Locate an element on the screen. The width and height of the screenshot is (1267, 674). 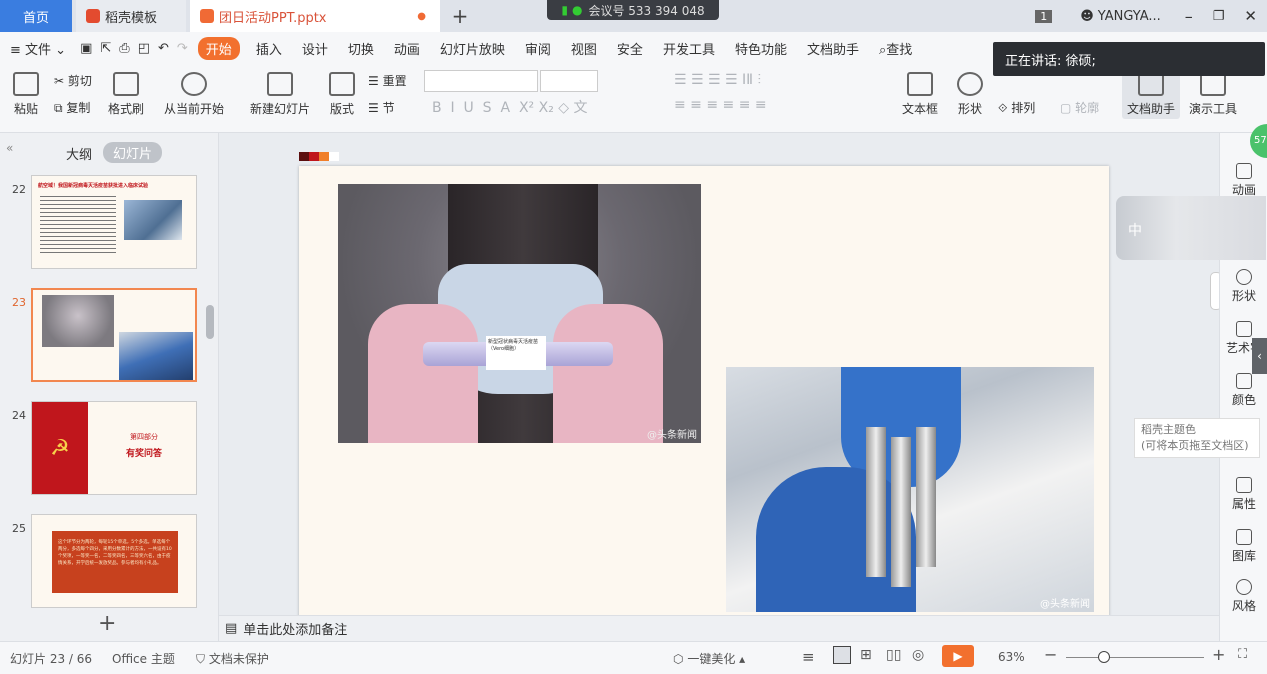
menu-animation: 动画 is located at coordinates (407, 48).